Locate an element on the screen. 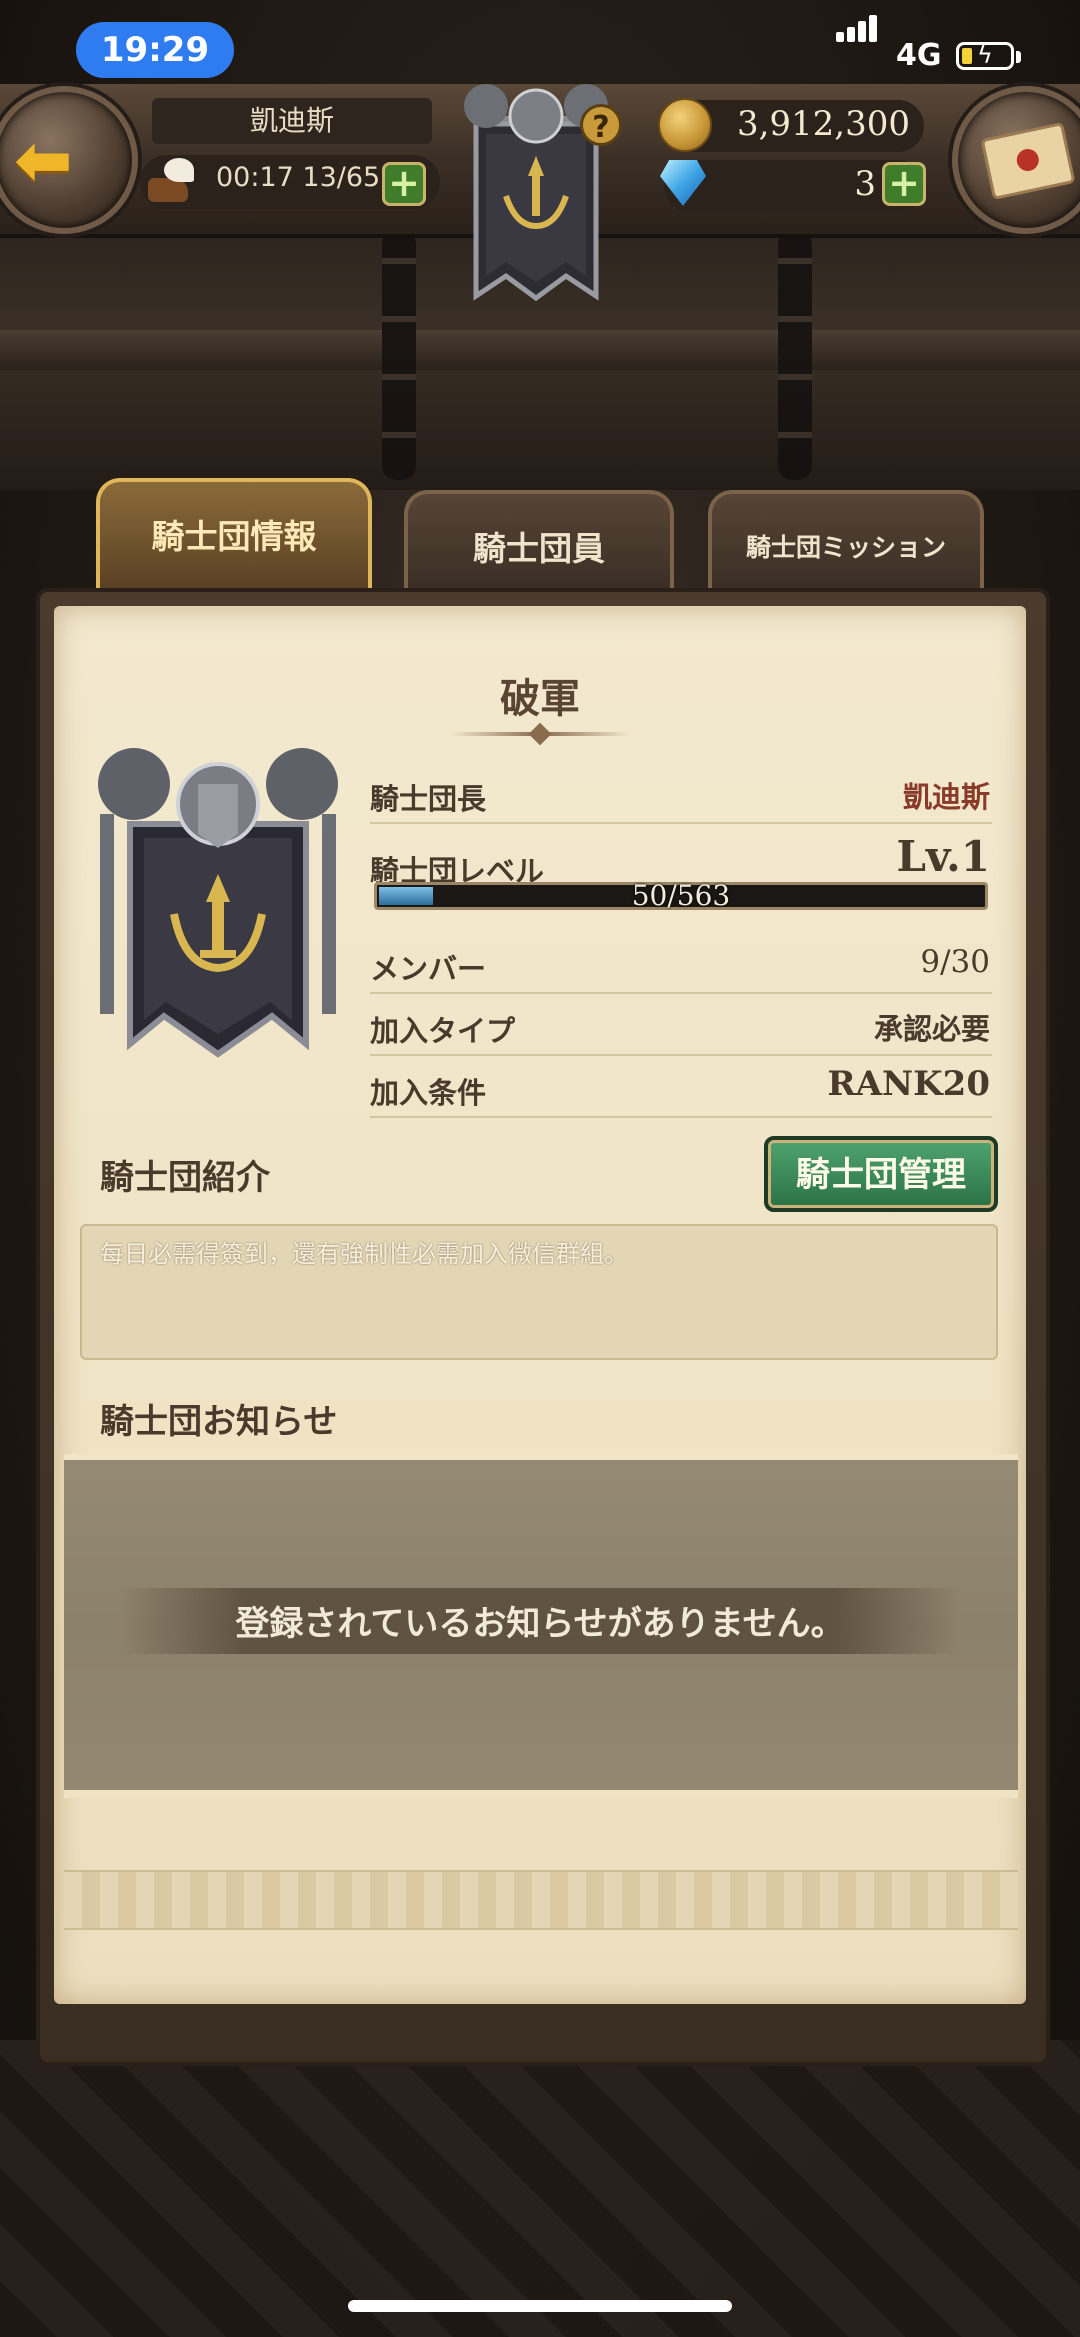  tab-guild-missions: 騎士団ミッション is located at coordinates (846, 540).